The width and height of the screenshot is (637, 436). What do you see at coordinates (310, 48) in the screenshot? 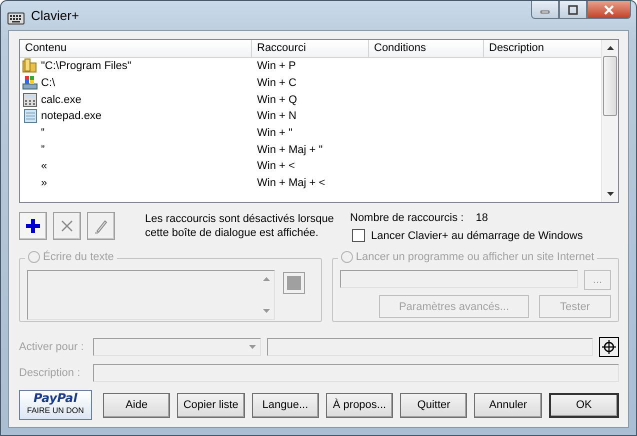
I see `column-header: Raccourci` at bounding box center [310, 48].